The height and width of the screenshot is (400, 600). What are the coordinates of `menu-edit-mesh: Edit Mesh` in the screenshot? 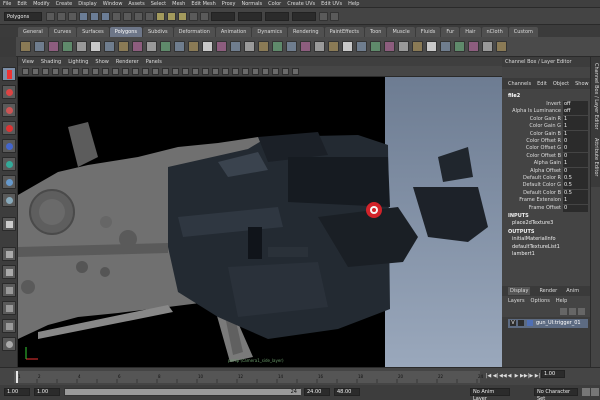 It's located at (203, 4).